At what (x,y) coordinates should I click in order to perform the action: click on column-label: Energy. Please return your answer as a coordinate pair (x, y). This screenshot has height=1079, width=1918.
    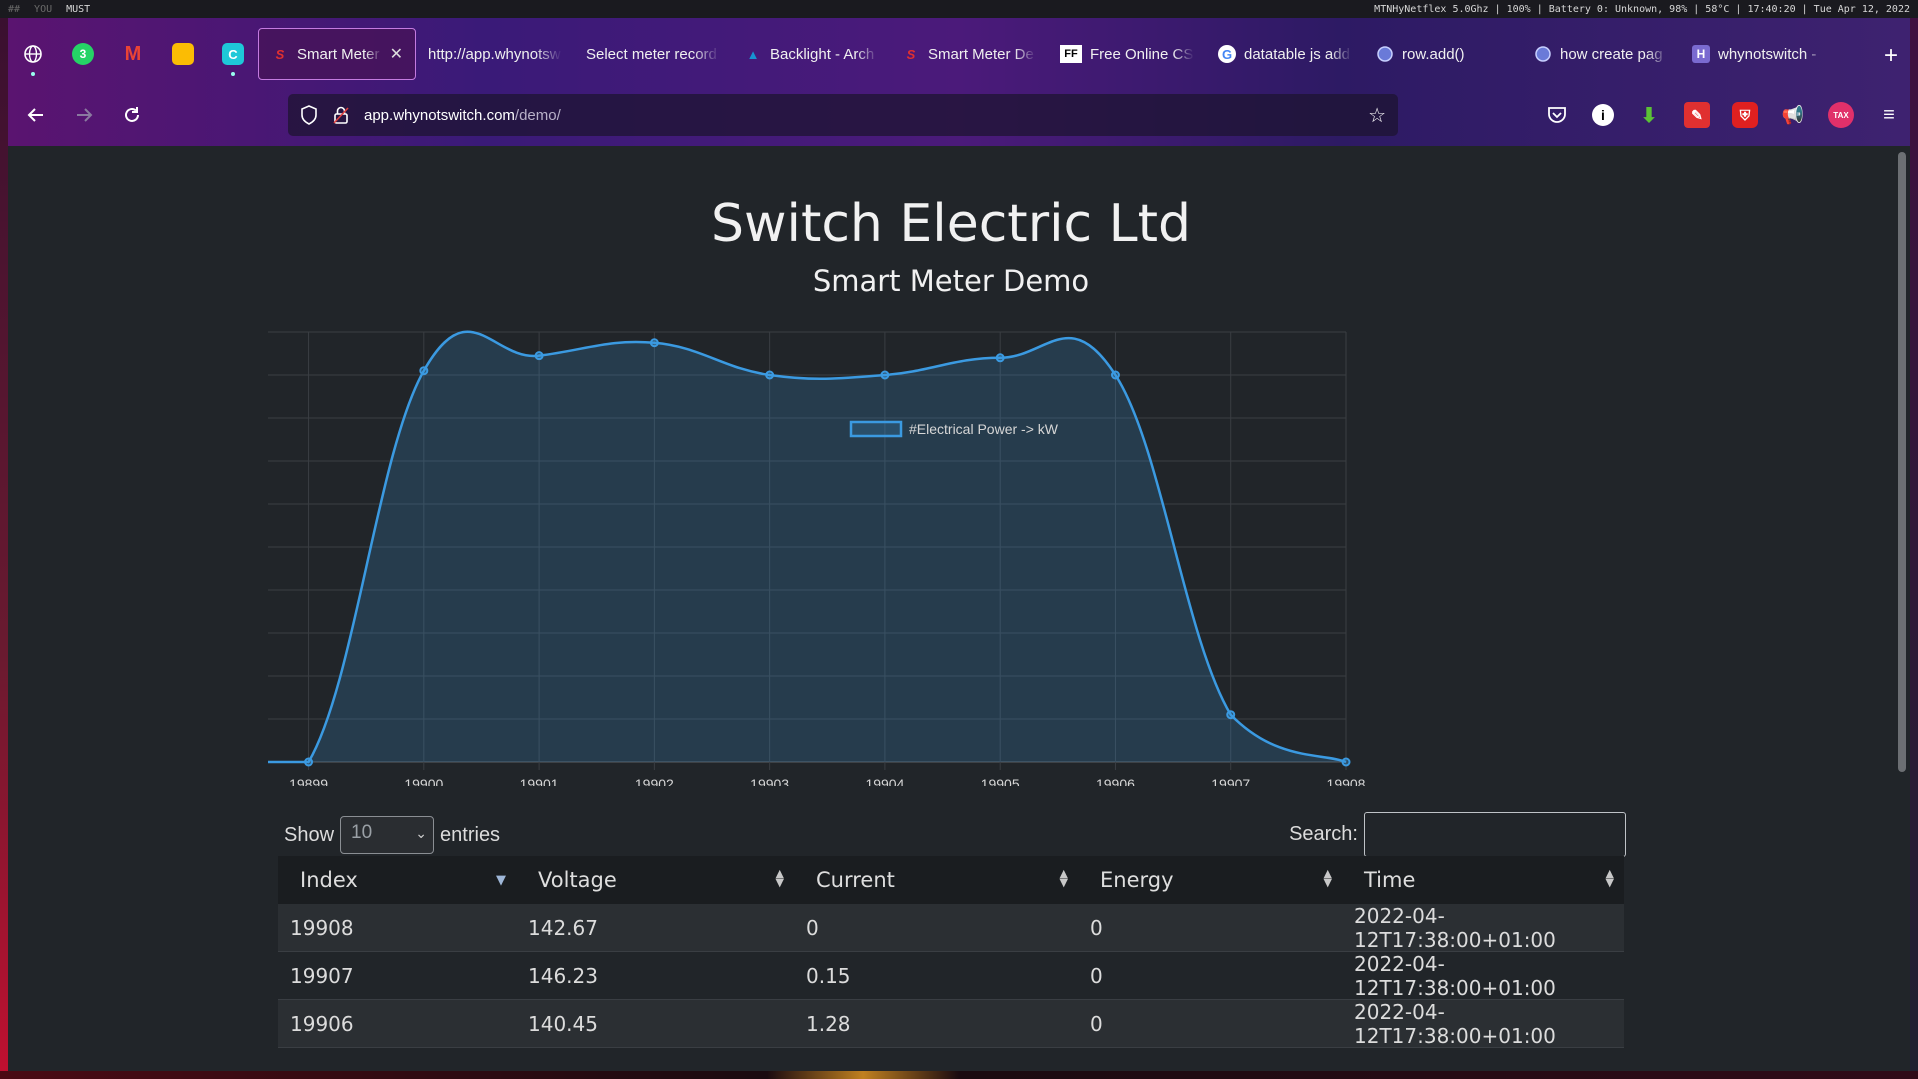
    Looking at the image, I should click on (1137, 880).